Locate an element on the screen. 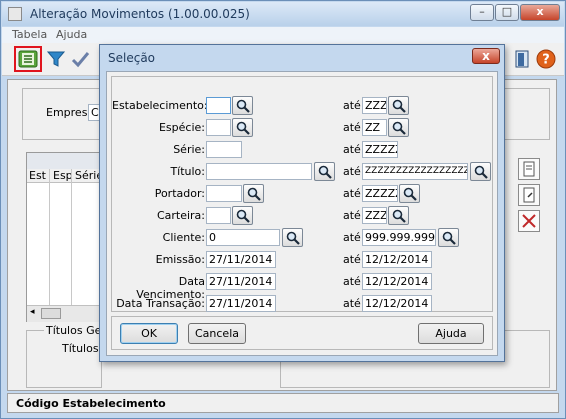 The image size is (566, 419). serie-to-input: ZZZZZ is located at coordinates (380, 149).